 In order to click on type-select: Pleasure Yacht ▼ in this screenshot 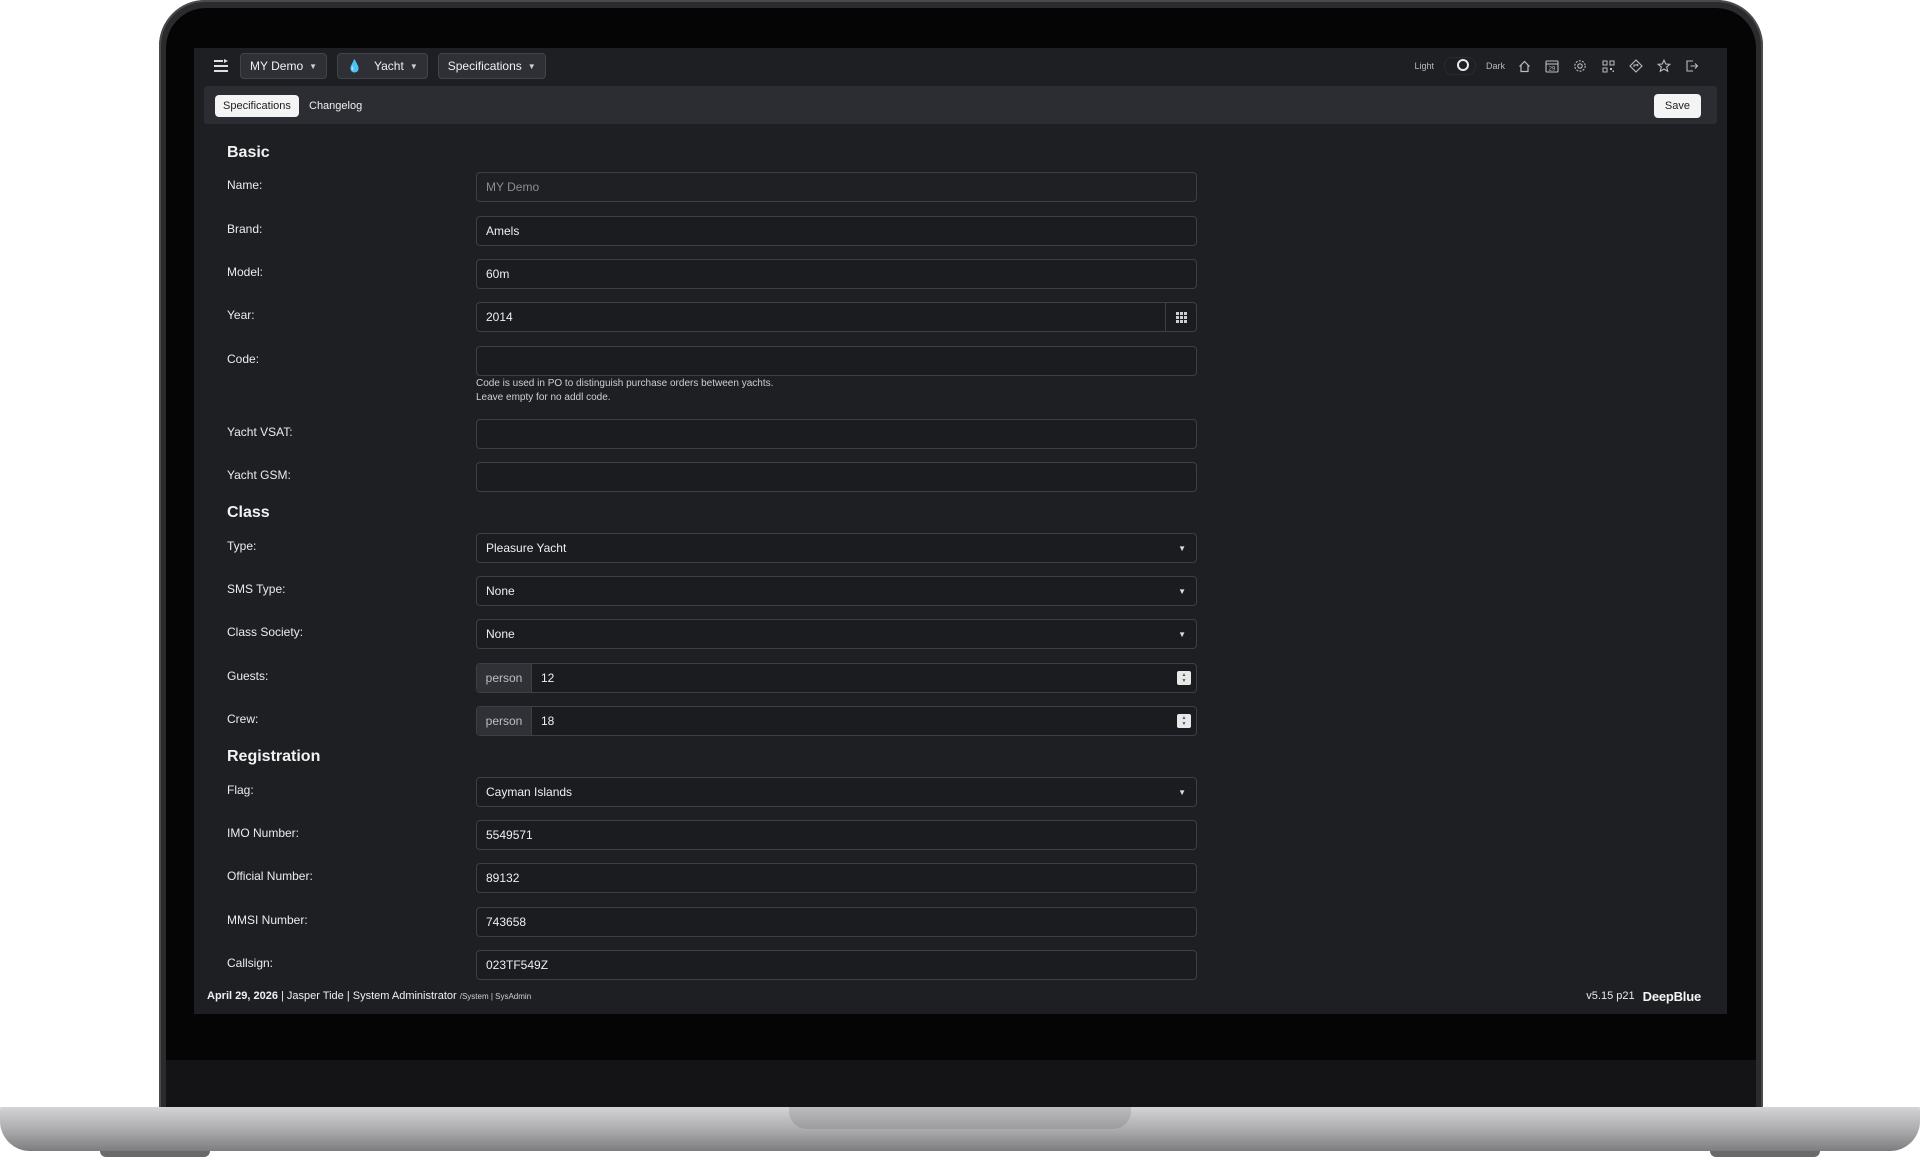, I will do `click(836, 548)`.